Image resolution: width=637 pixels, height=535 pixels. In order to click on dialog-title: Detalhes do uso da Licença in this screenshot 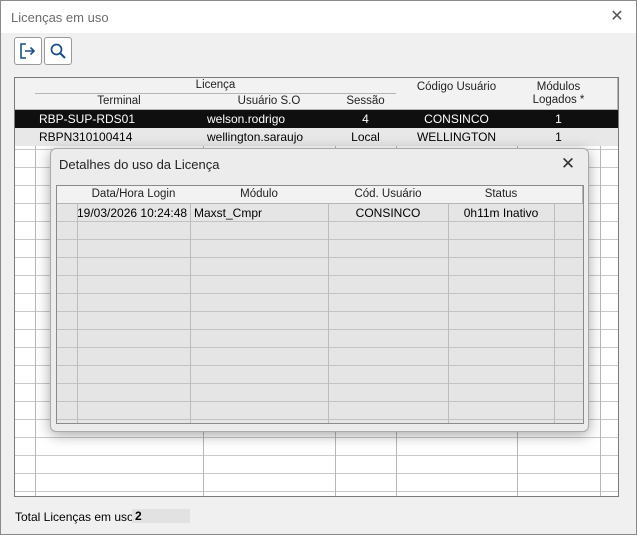, I will do `click(139, 164)`.